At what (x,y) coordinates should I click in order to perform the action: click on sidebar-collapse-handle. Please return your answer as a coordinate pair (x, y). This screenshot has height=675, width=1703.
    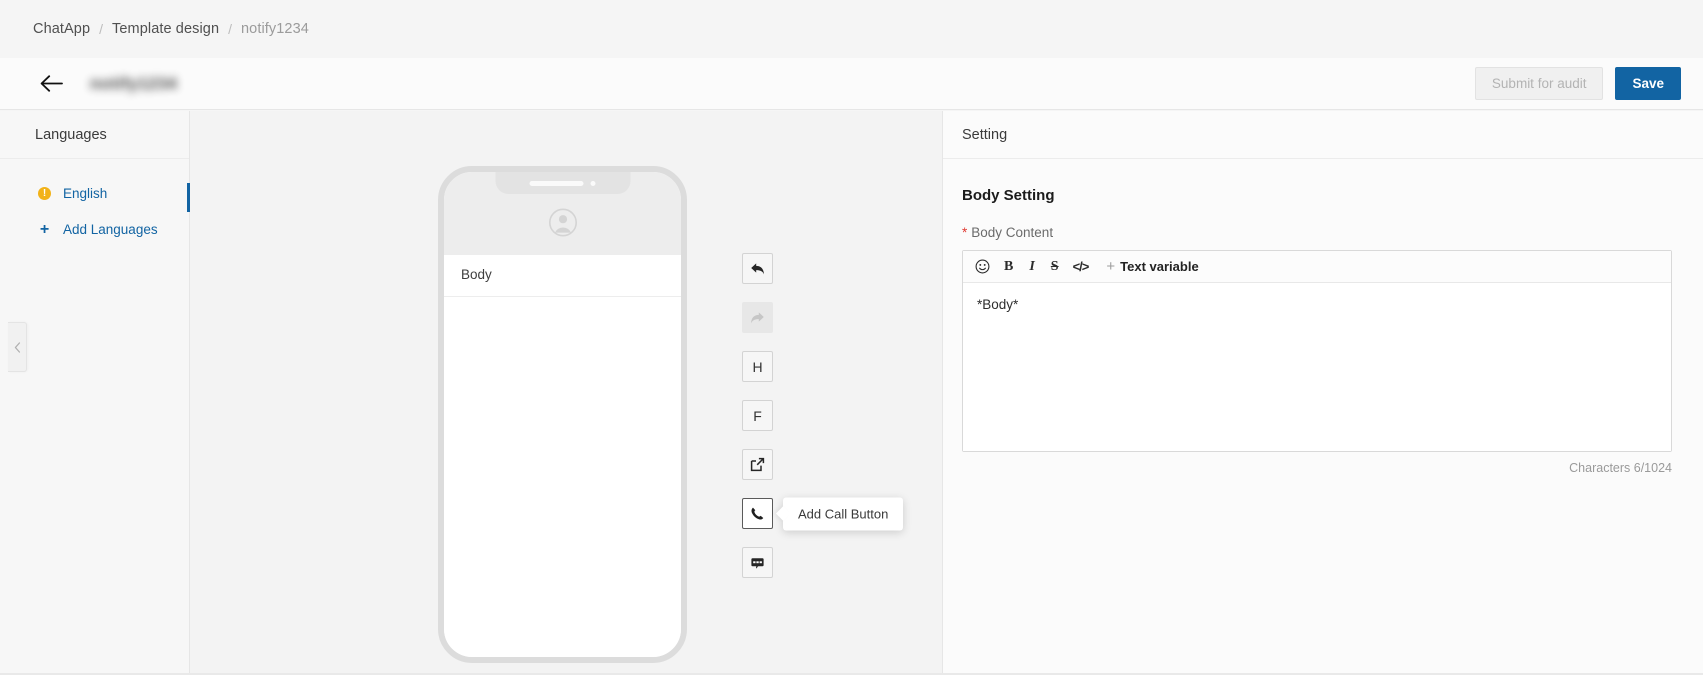
    Looking at the image, I should click on (17, 347).